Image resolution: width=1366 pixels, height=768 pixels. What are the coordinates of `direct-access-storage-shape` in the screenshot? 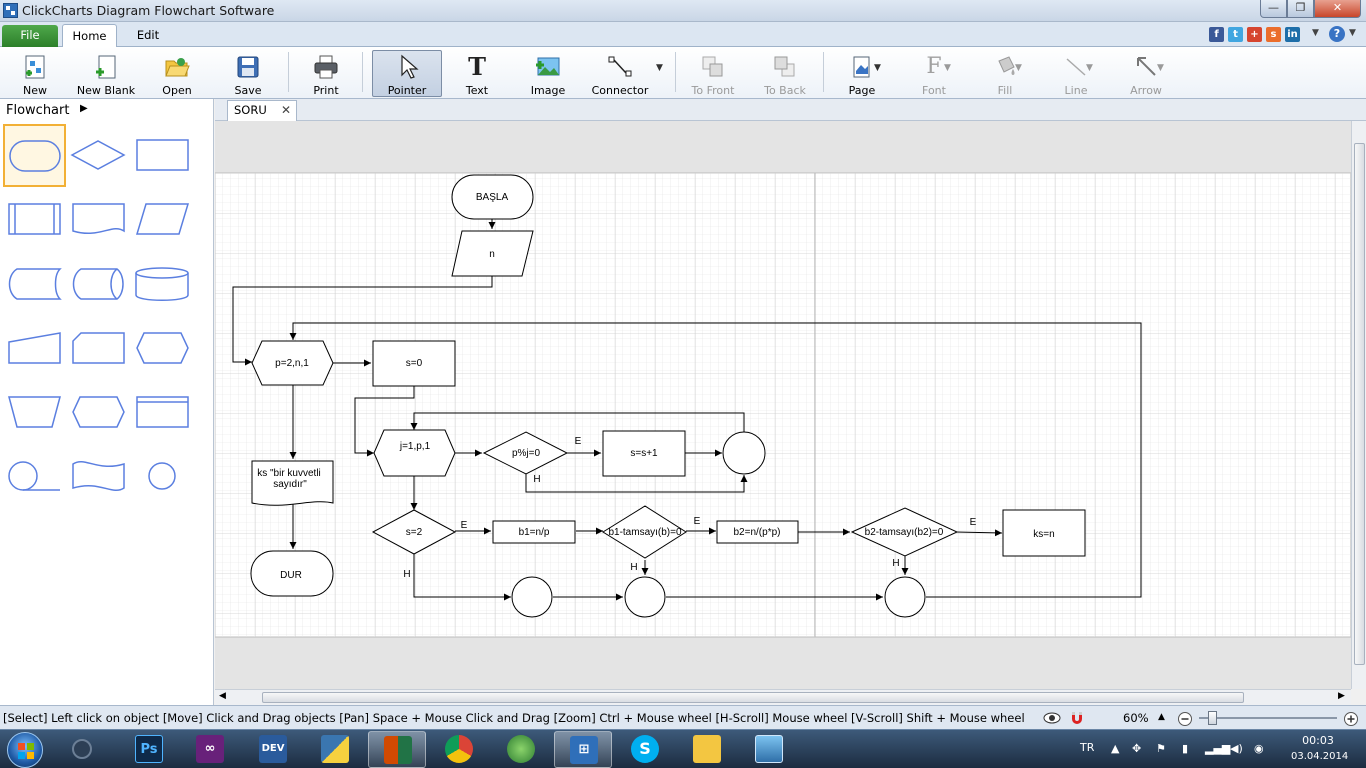 It's located at (98, 284).